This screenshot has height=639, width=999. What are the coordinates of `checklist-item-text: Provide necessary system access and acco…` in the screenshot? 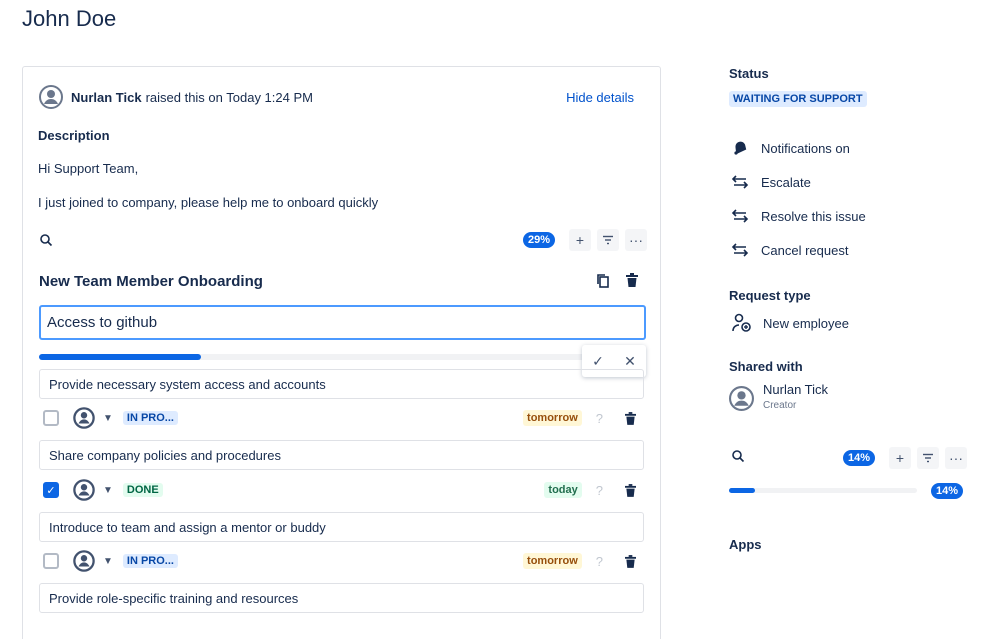 It's located at (341, 384).